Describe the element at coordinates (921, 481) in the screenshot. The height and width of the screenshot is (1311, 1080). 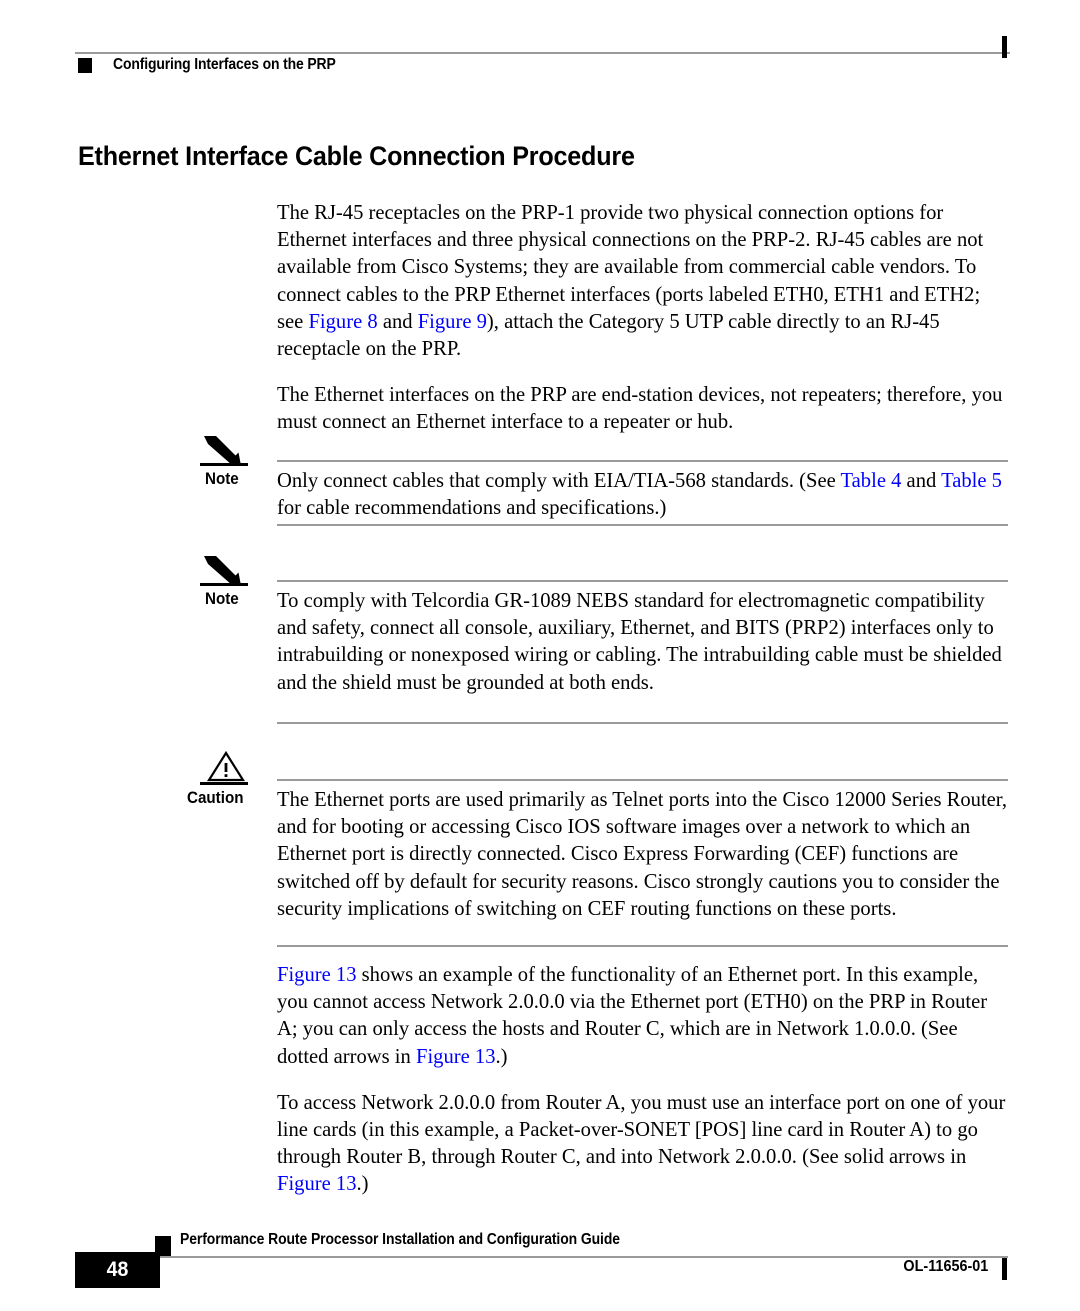
I see `note-1-part-2: and` at that location.